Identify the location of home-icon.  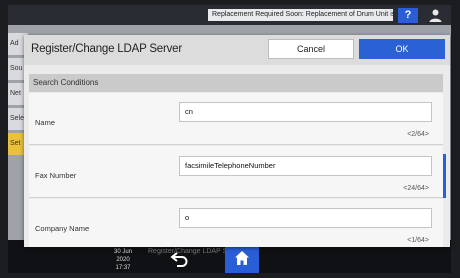
(242, 258).